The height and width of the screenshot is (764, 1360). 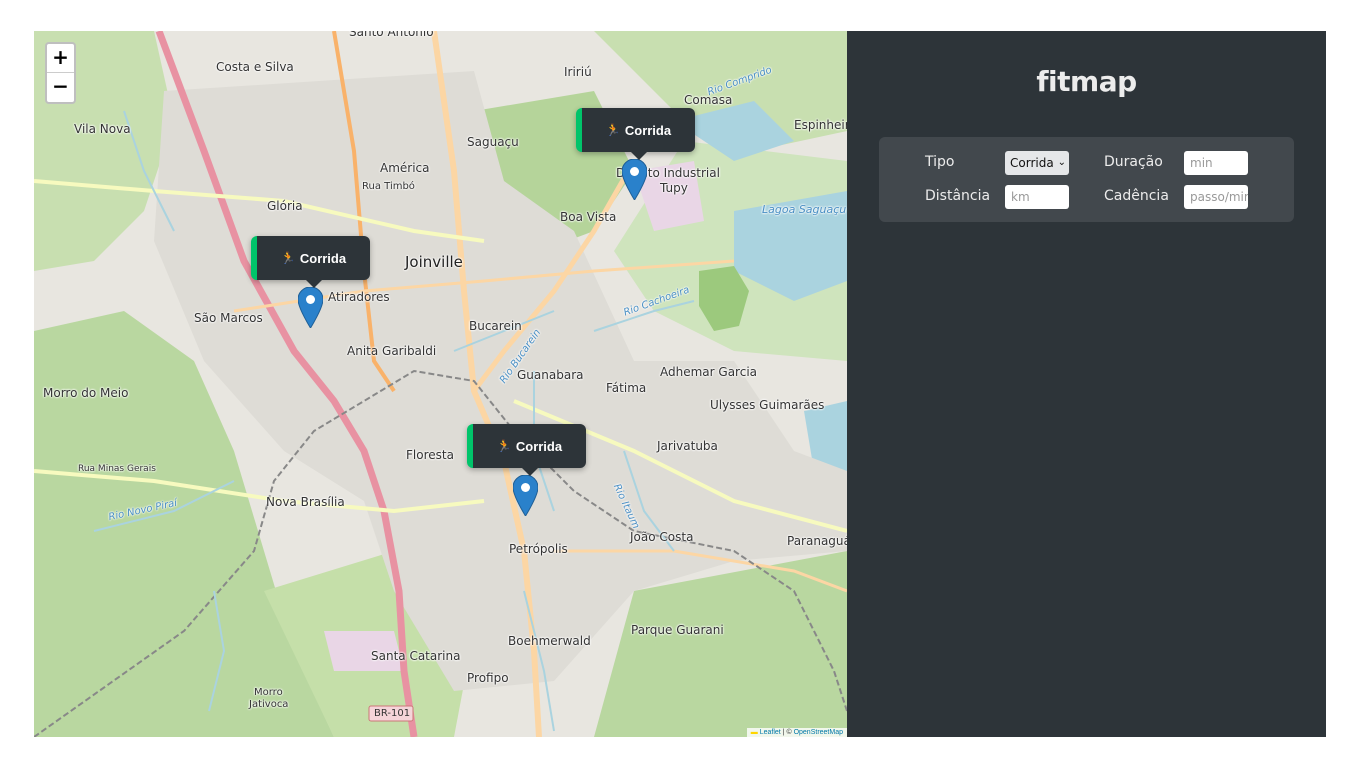 I want to click on place-label: Santa Catarina, so click(x=416, y=656).